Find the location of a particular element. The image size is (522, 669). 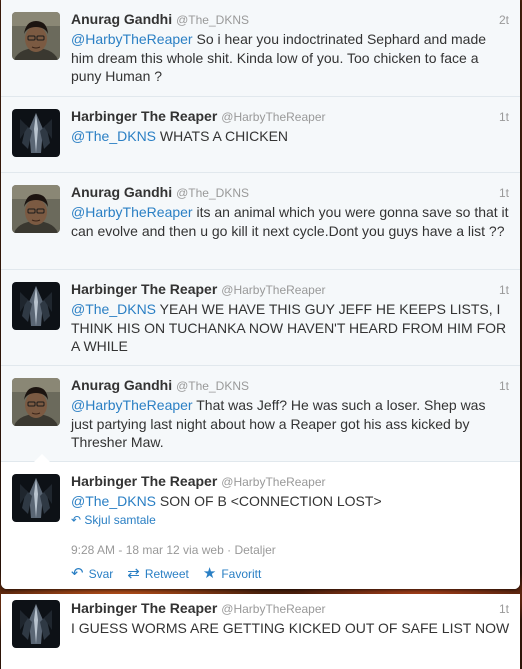

hide-conversation-link: ↶ Skjul samtale is located at coordinates (113, 520).